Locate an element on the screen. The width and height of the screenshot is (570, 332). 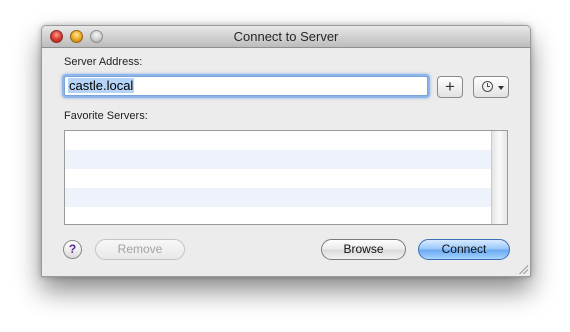
connect-button: Connect is located at coordinates (464, 249).